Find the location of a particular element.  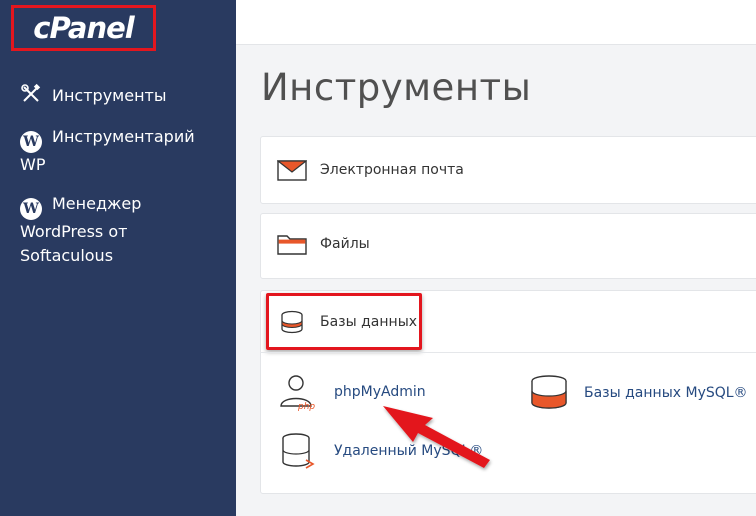

sidebar-item-label-line2: WP is located at coordinates (33, 164).